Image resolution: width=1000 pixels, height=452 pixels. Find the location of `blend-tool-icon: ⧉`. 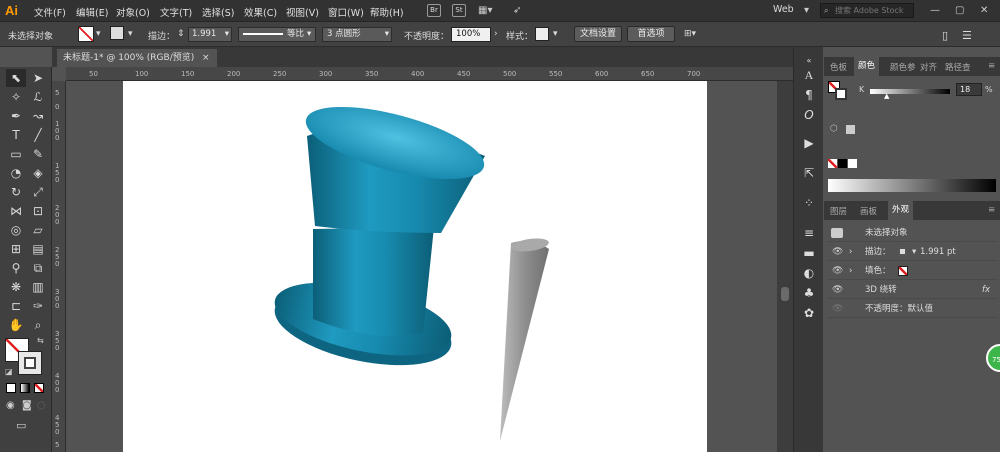

blend-tool-icon: ⧉ is located at coordinates (38, 268).